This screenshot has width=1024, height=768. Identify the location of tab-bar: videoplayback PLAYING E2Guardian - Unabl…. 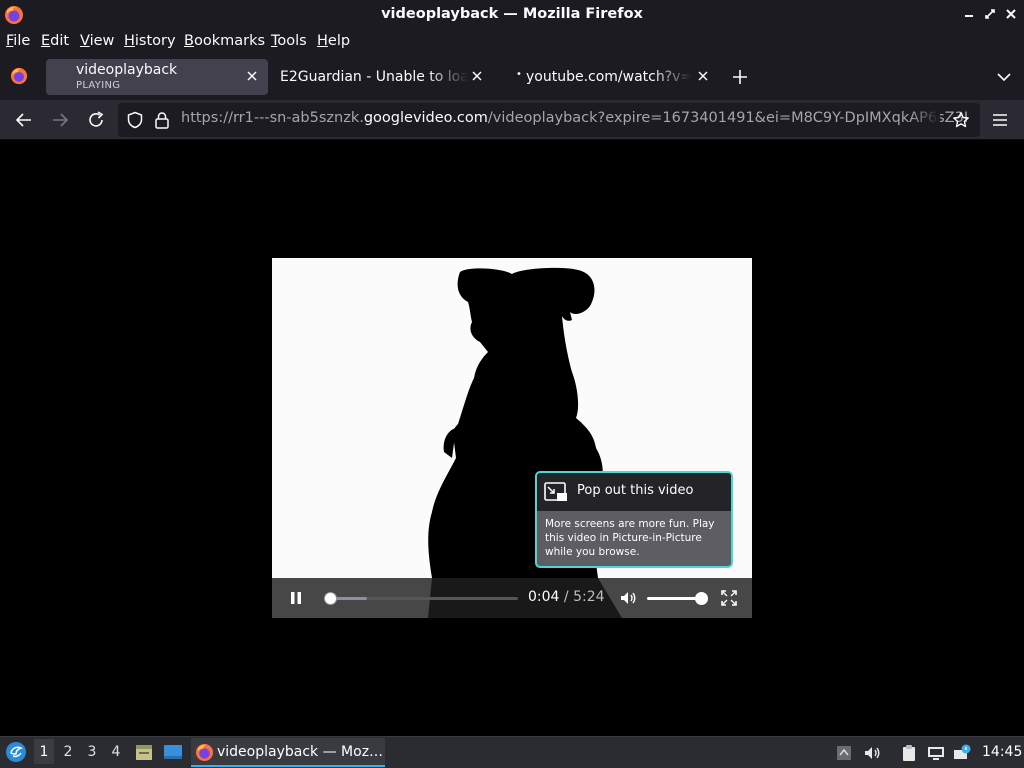
(512, 77).